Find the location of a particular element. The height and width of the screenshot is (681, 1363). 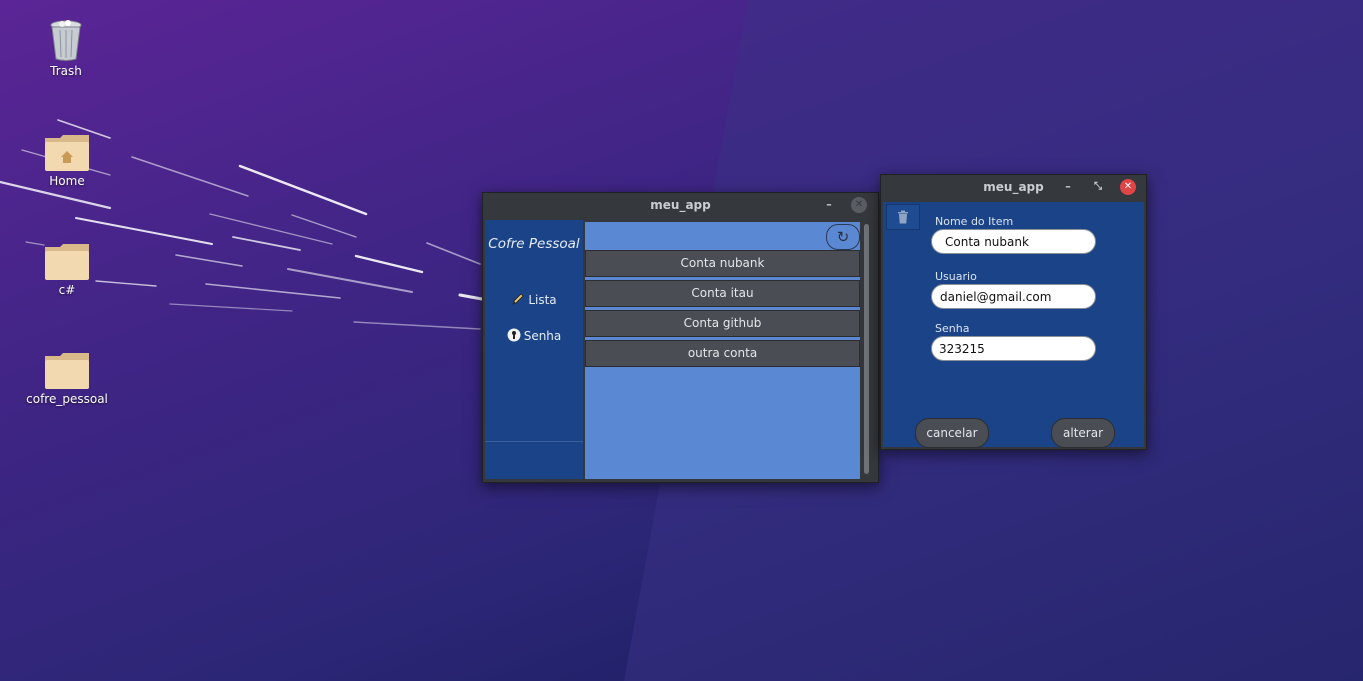

field-label-usuario: Usuario is located at coordinates (956, 276).